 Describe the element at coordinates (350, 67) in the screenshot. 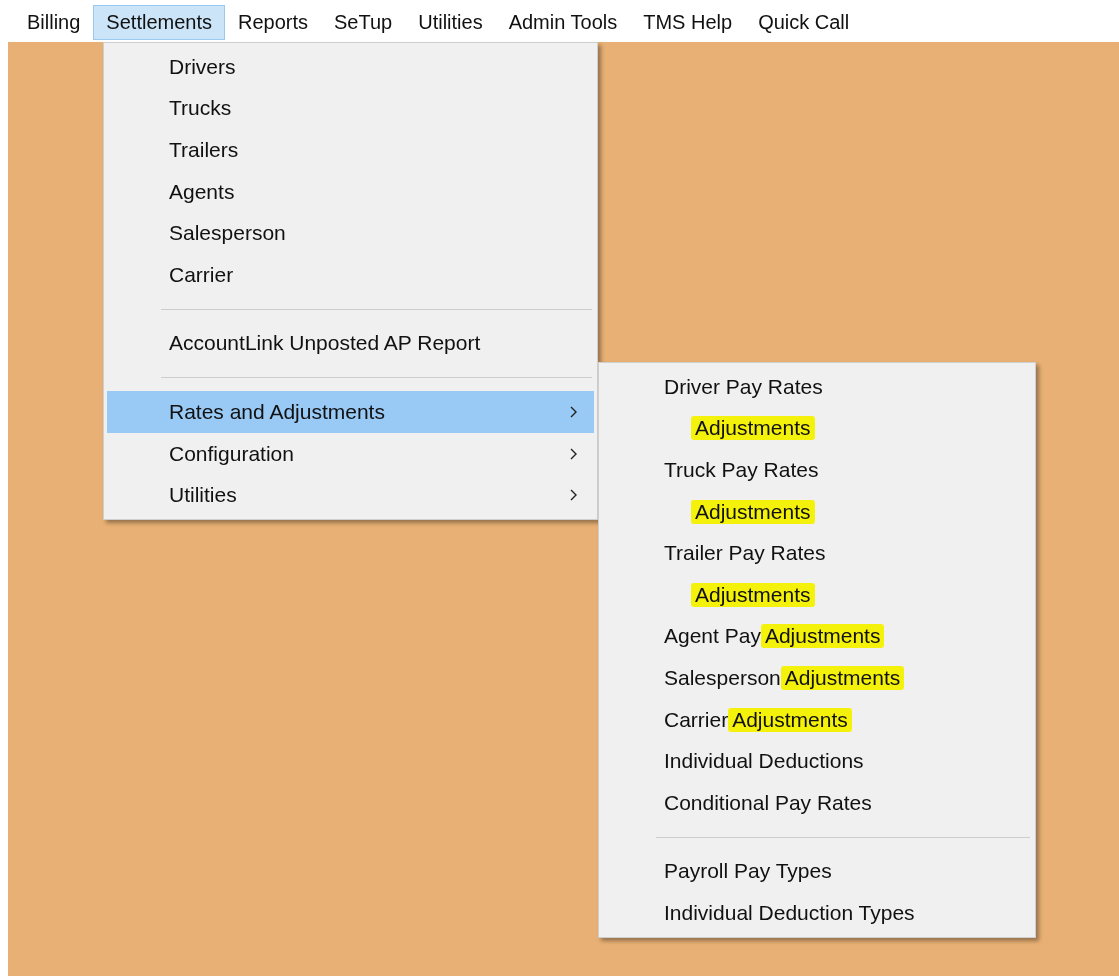

I see `menu-item: Drivers` at that location.